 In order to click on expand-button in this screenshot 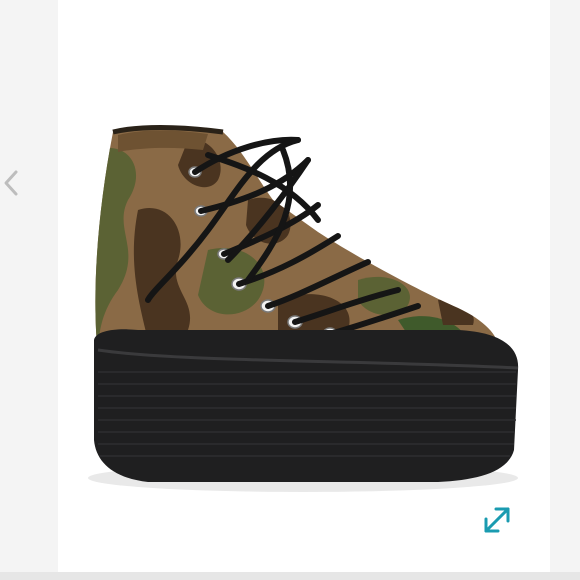, I will do `click(497, 520)`.